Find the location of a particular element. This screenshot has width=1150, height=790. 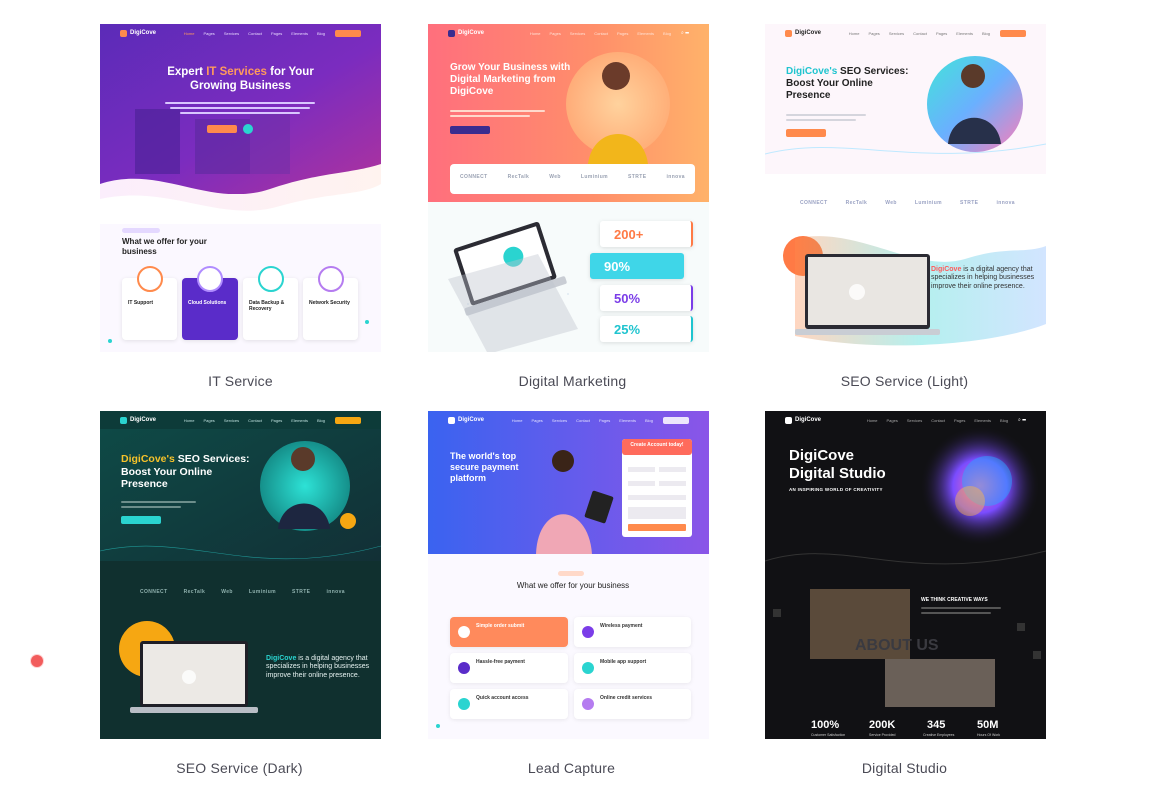

template-caption-digital-studio: Digital Studio is located at coordinates (904, 768).